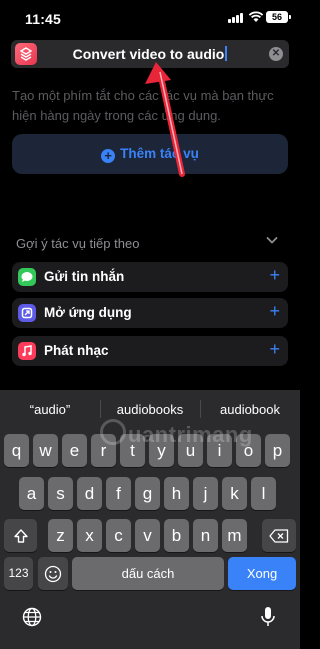 Image resolution: width=320 pixels, height=649 pixels. Describe the element at coordinates (89, 535) in the screenshot. I see `key-x: x` at that location.